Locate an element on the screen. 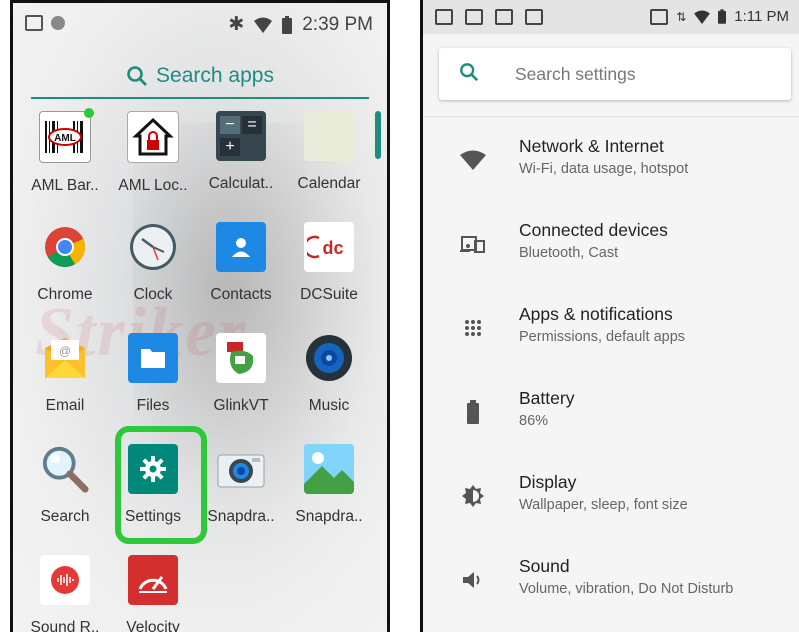 Image resolution: width=799 pixels, height=632 pixels. settings-item-title: Sound is located at coordinates (544, 566).